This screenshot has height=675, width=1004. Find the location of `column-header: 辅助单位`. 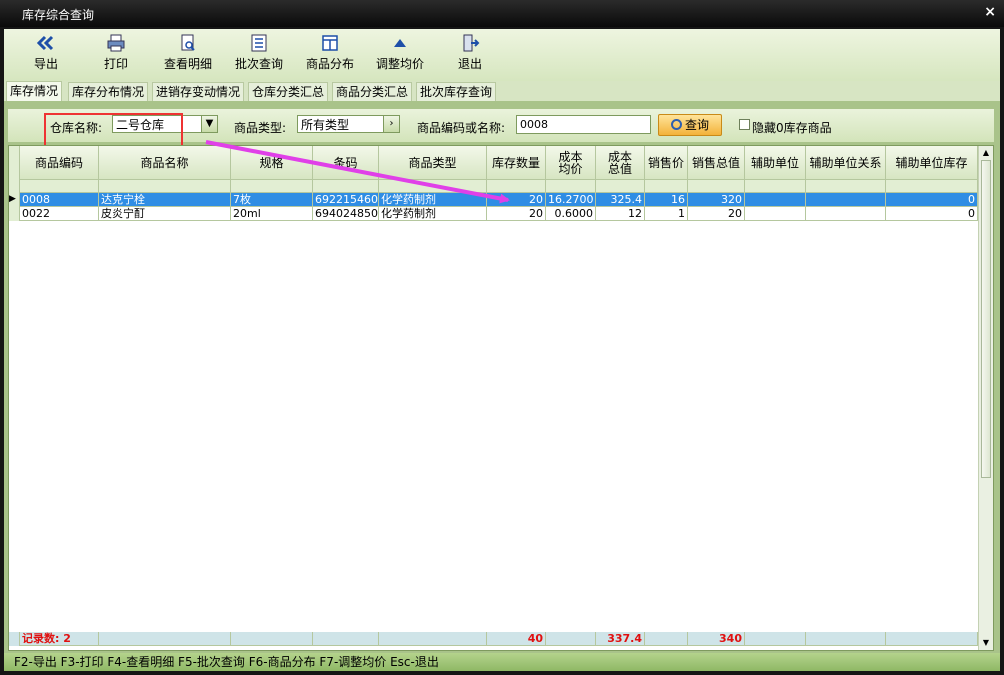

column-header: 辅助单位 is located at coordinates (775, 163).